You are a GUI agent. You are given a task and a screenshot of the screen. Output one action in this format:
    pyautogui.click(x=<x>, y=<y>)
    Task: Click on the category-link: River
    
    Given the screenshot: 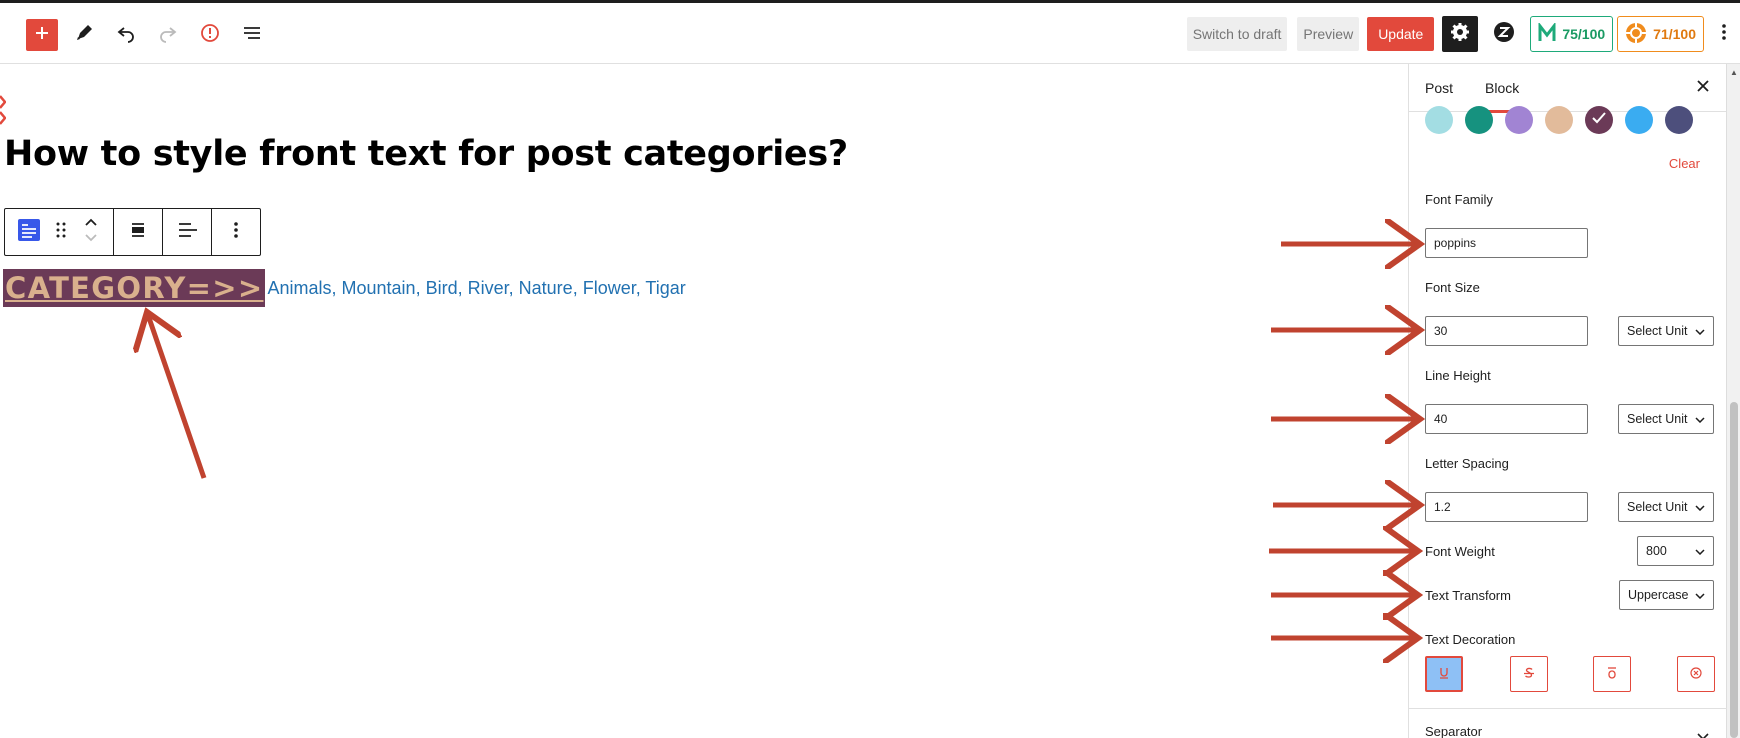 What is the action you would take?
    pyautogui.click(x=488, y=288)
    